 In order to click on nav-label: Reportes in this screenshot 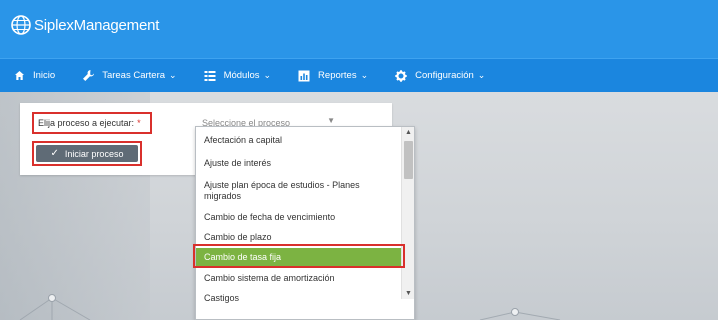, I will do `click(337, 75)`.